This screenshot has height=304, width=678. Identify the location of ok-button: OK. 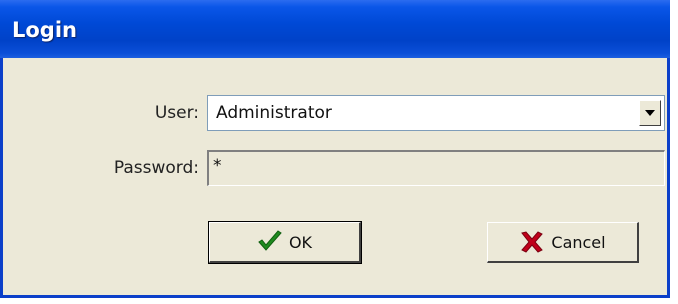
(285, 242).